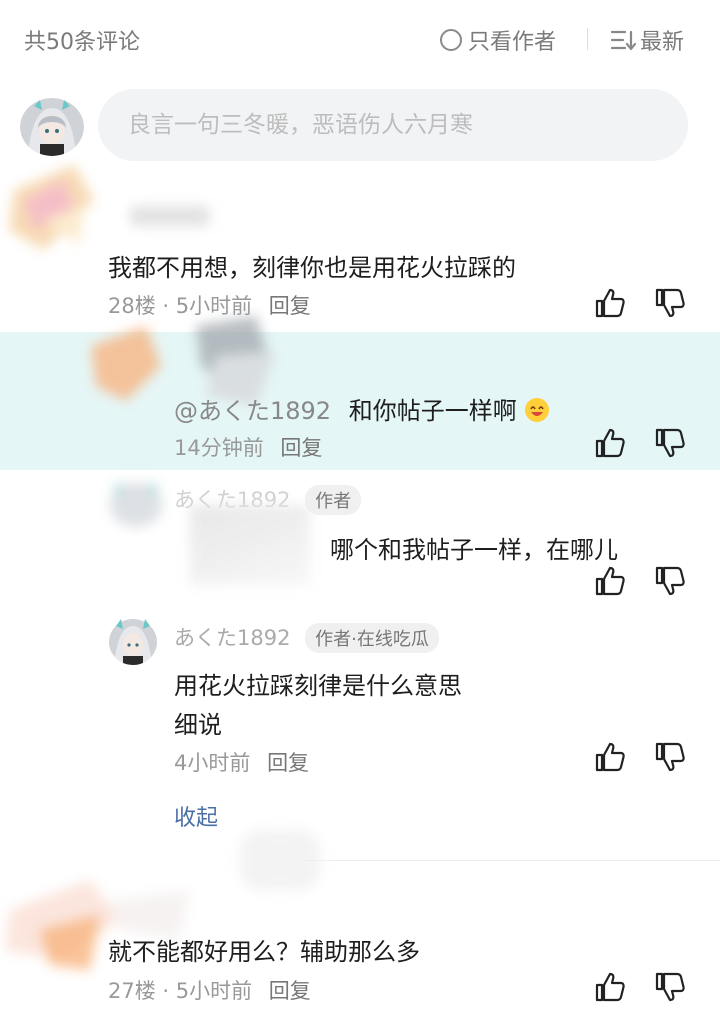 This screenshot has height=1022, width=720. I want to click on author-only-label: 只看作者, so click(512, 42).